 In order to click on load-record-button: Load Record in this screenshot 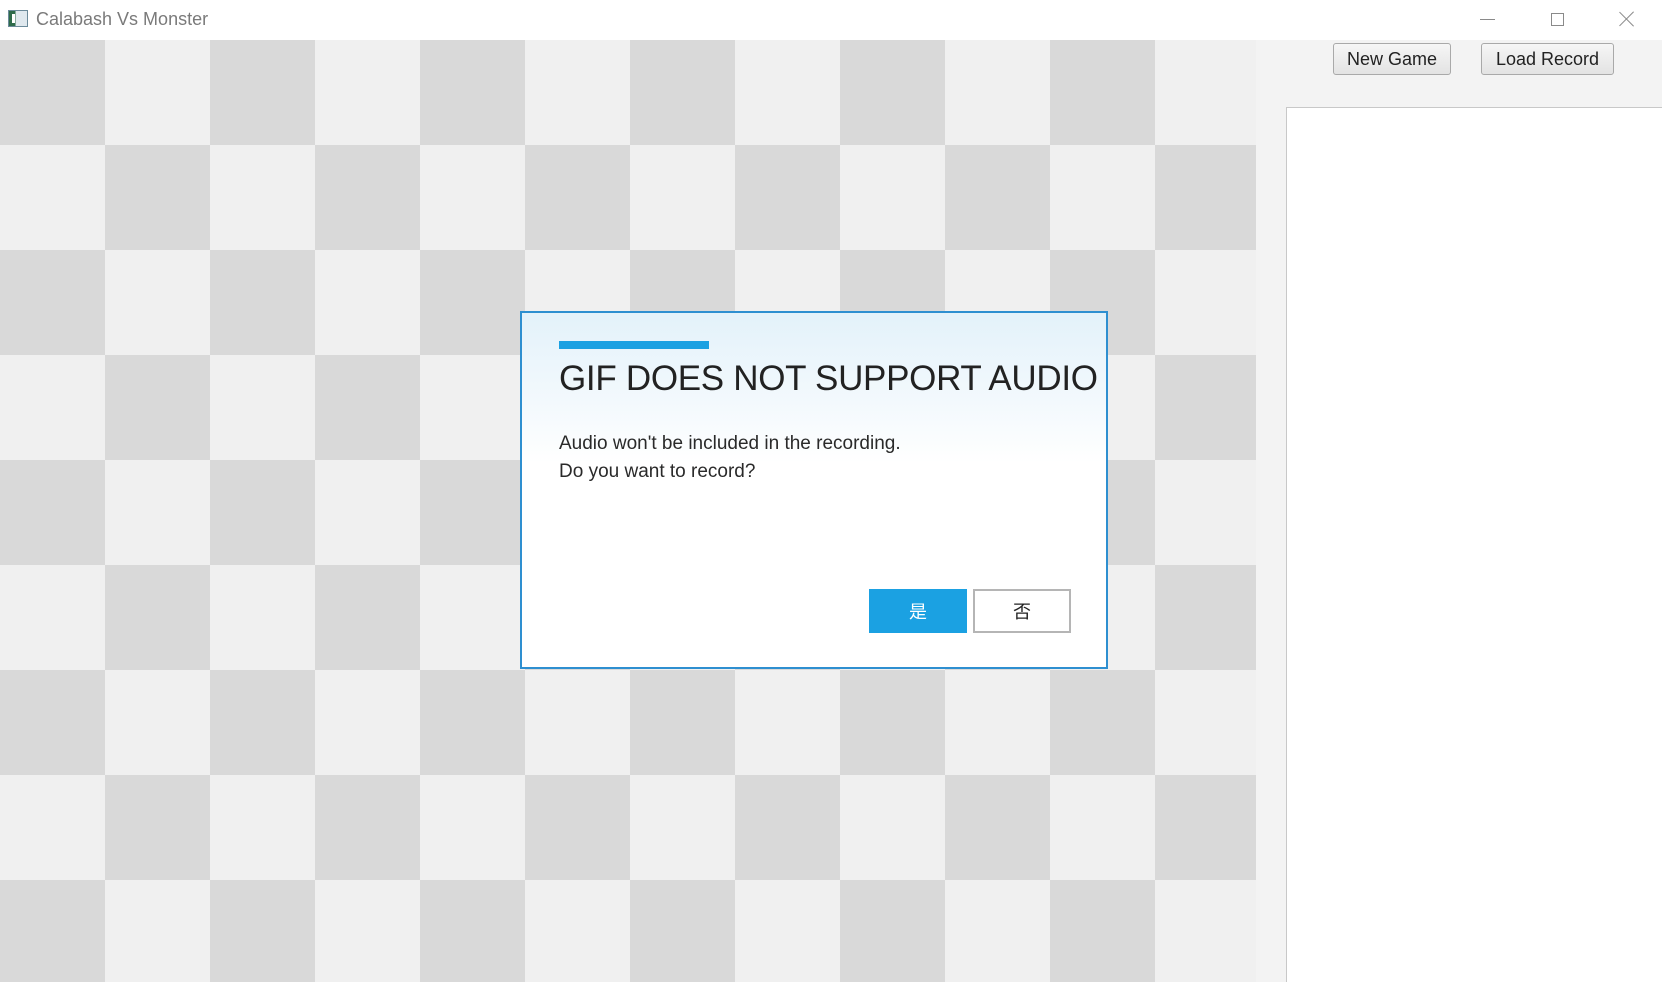, I will do `click(1547, 59)`.